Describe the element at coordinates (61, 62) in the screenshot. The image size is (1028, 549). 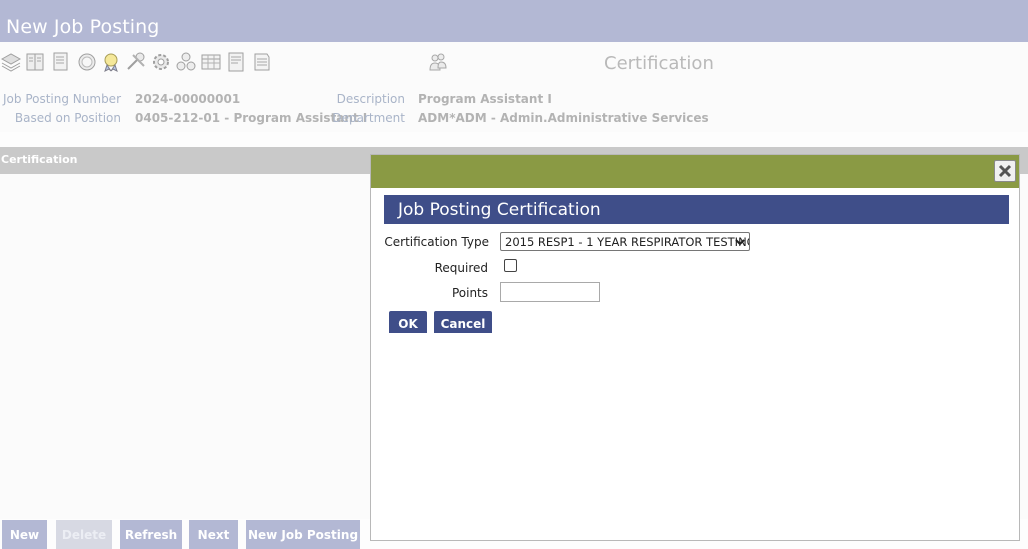
I see `document-icon` at that location.